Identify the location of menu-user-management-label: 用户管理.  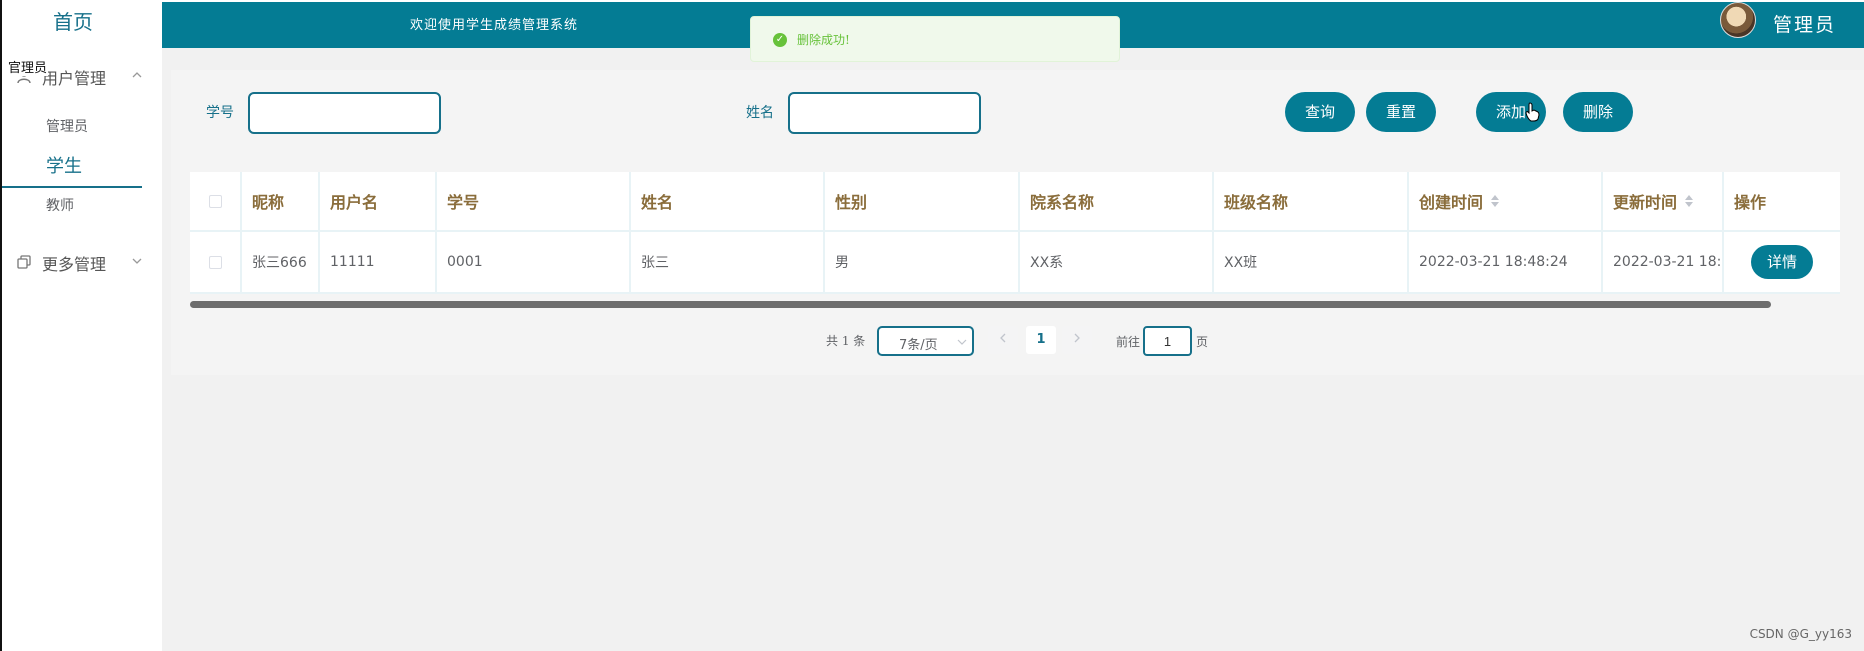
(74, 78).